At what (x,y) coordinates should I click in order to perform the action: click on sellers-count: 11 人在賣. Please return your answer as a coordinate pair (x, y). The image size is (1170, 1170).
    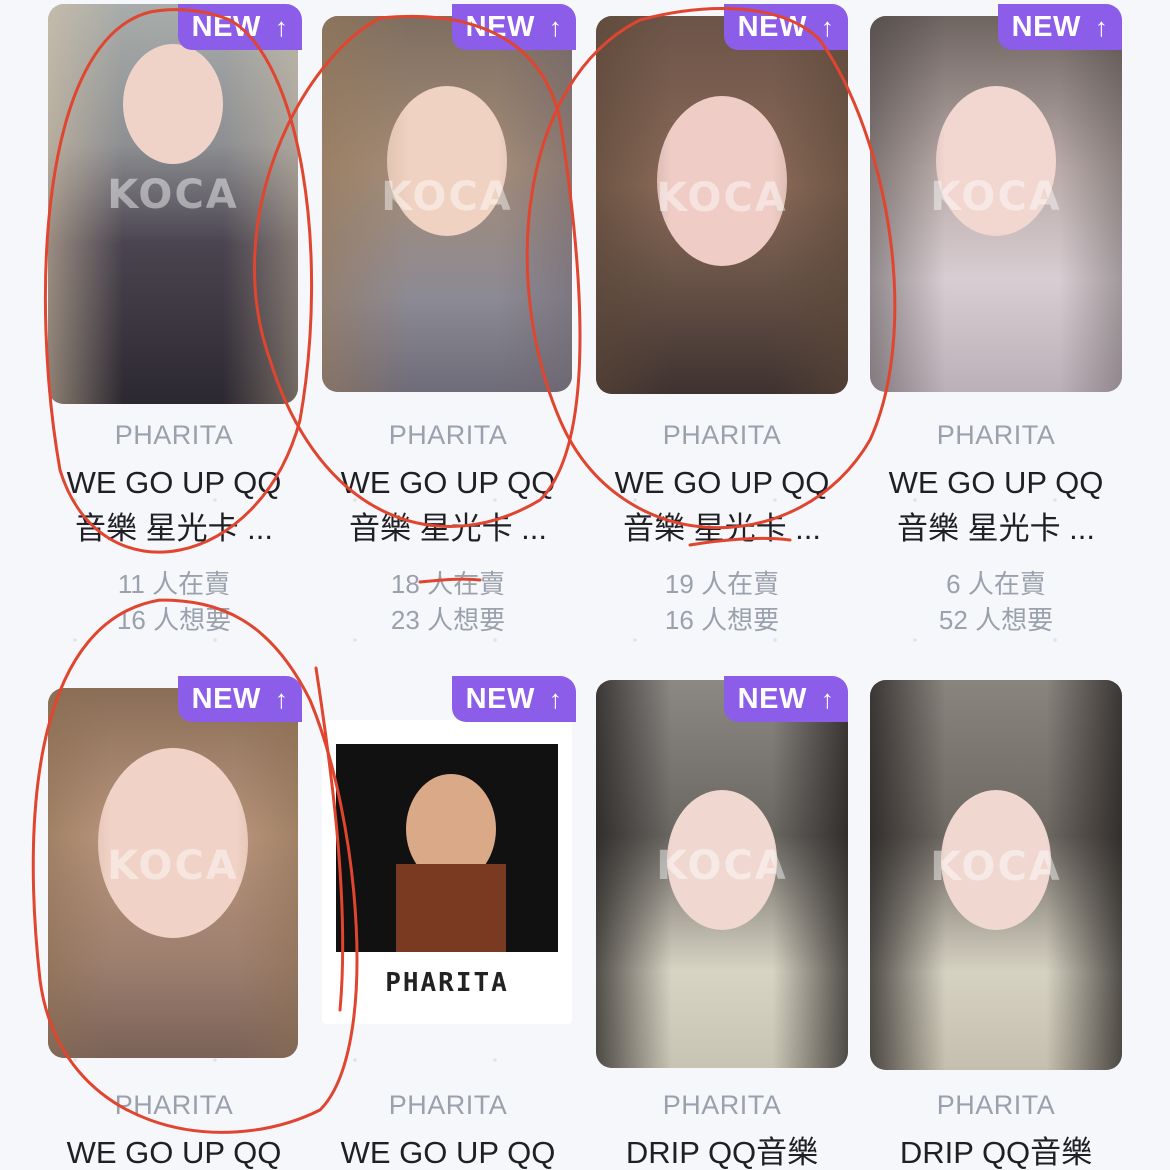
    Looking at the image, I should click on (174, 584).